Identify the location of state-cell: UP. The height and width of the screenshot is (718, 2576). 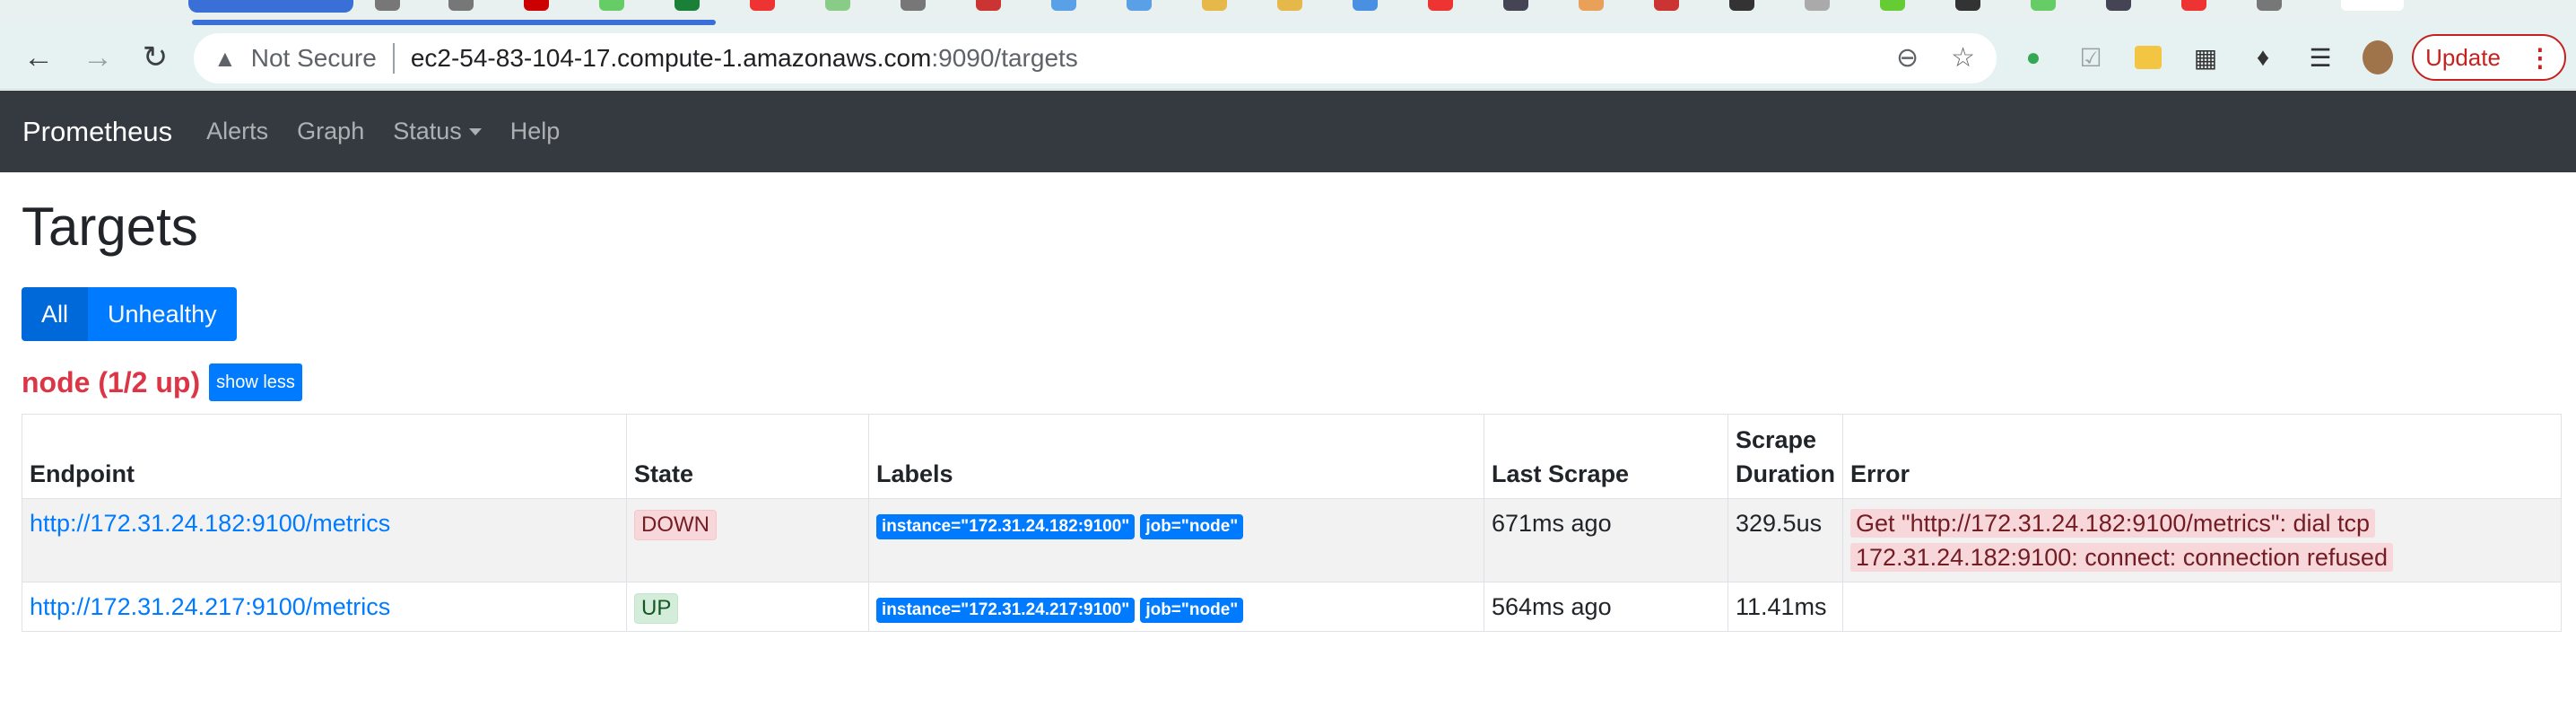
(747, 607).